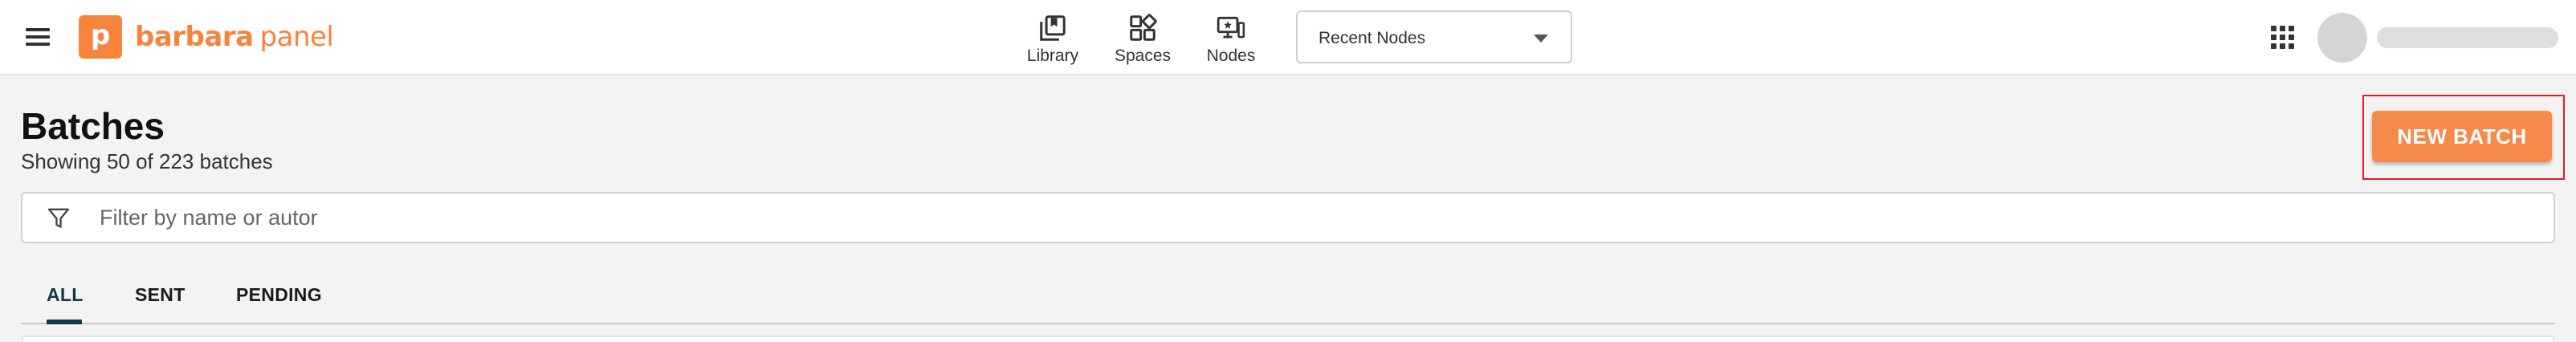 The width and height of the screenshot is (2576, 342). I want to click on caret-down-icon, so click(1541, 39).